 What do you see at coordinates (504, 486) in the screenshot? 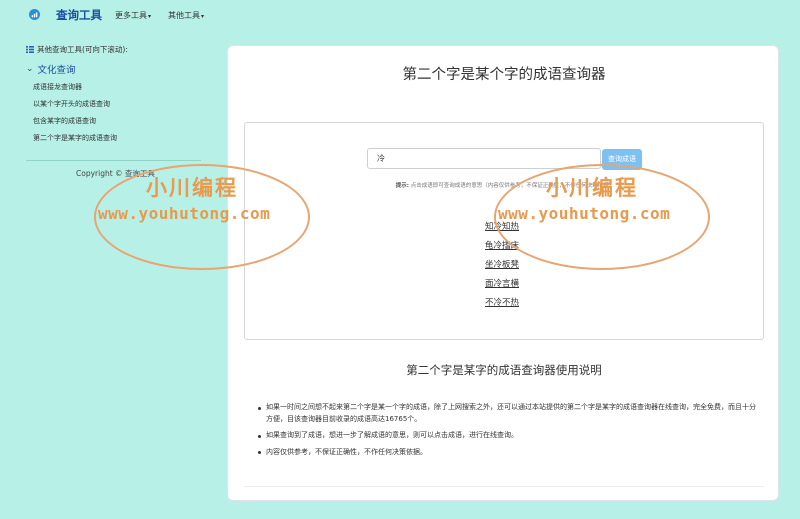
I see `panel-divider` at bounding box center [504, 486].